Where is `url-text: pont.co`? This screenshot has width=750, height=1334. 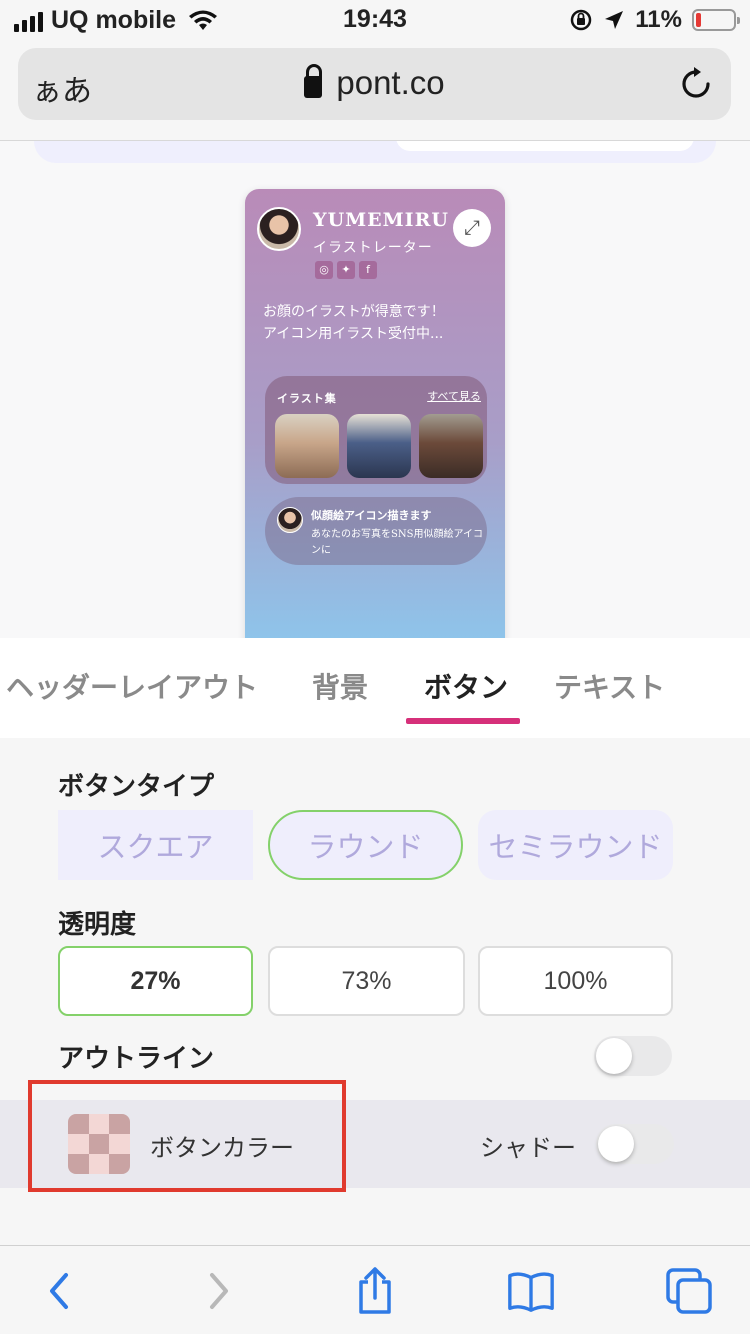
url-text: pont.co is located at coordinates (390, 82).